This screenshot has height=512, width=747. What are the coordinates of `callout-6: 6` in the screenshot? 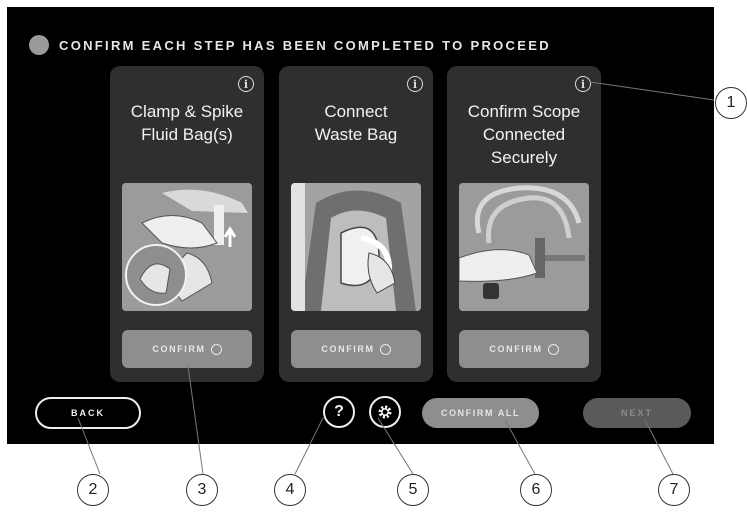 It's located at (536, 490).